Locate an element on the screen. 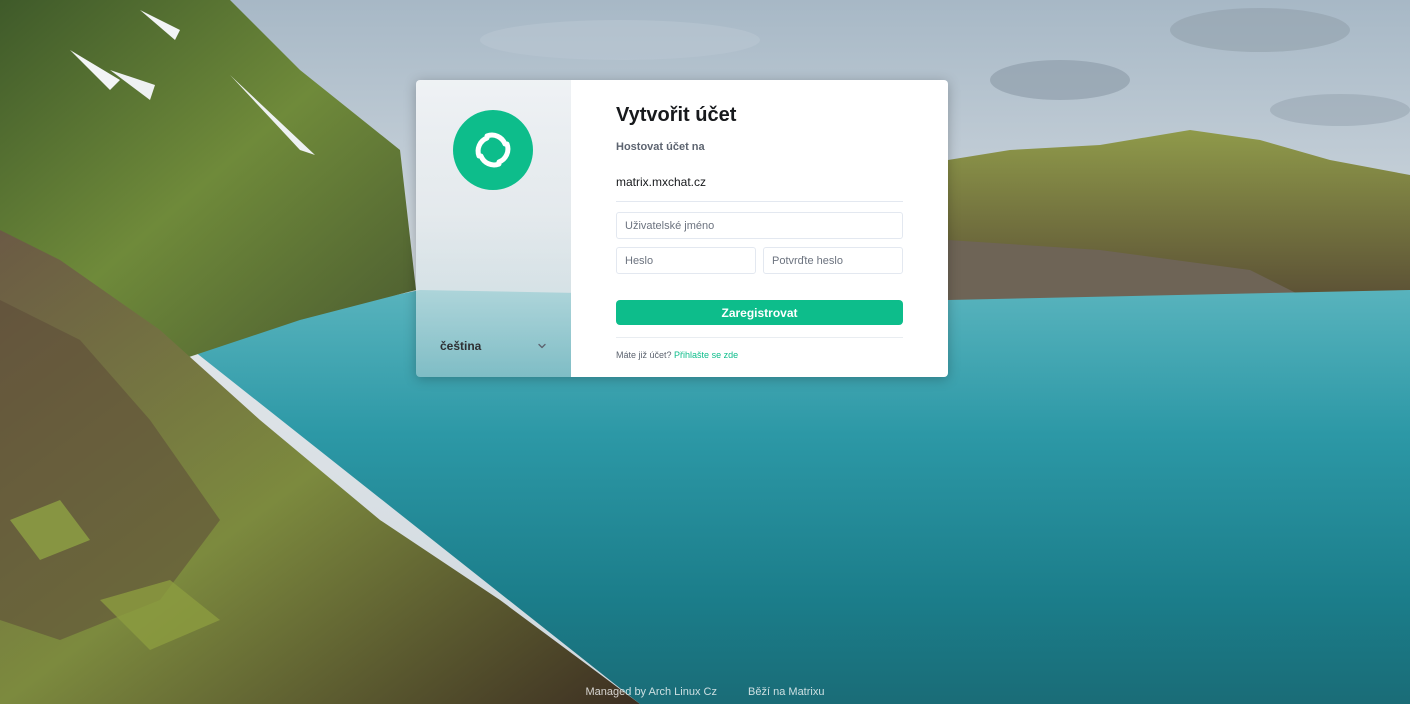 This screenshot has width=1410, height=704. login-link: Přihlašte se zde is located at coordinates (706, 355).